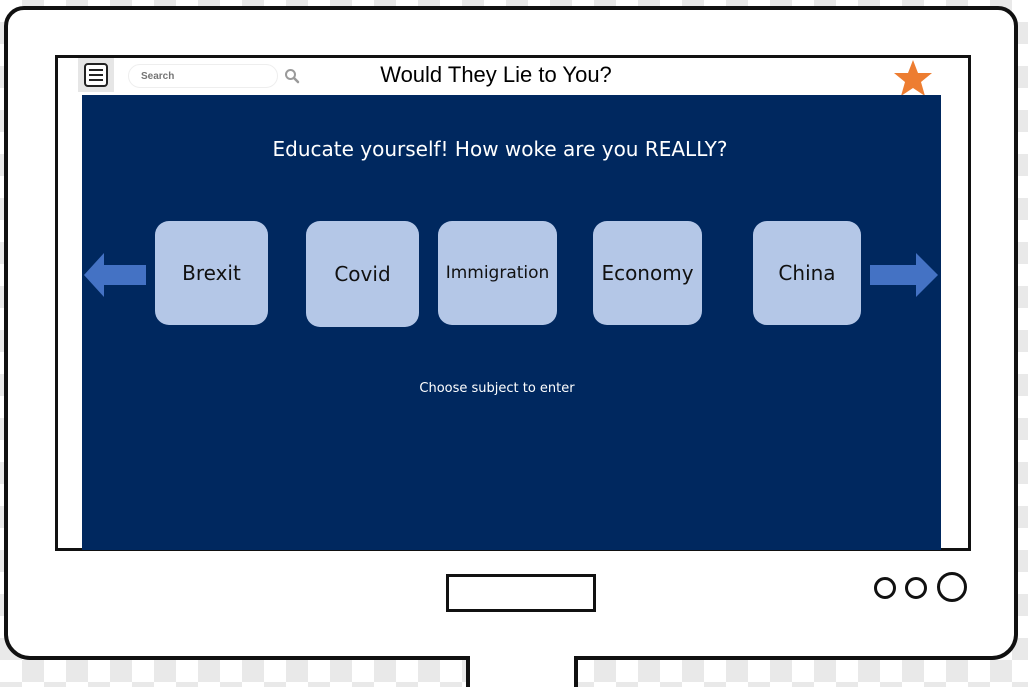 The width and height of the screenshot is (1028, 687). I want to click on subject-label: China, so click(807, 273).